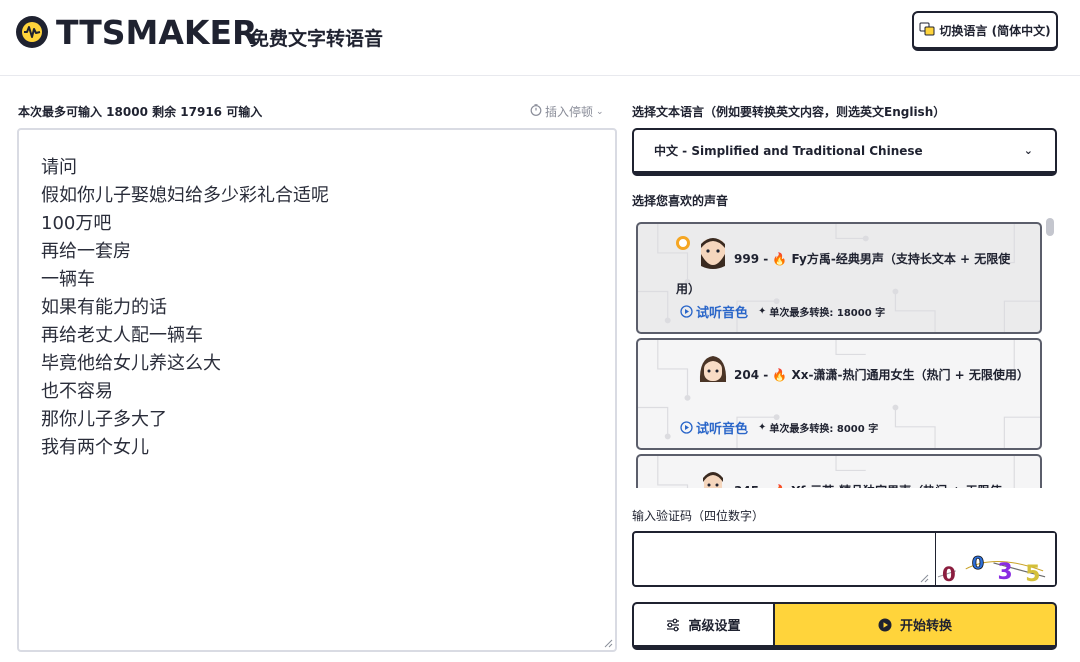 The height and width of the screenshot is (662, 1080). Describe the element at coordinates (86, 251) in the screenshot. I see `text-line: 再给一套房` at that location.